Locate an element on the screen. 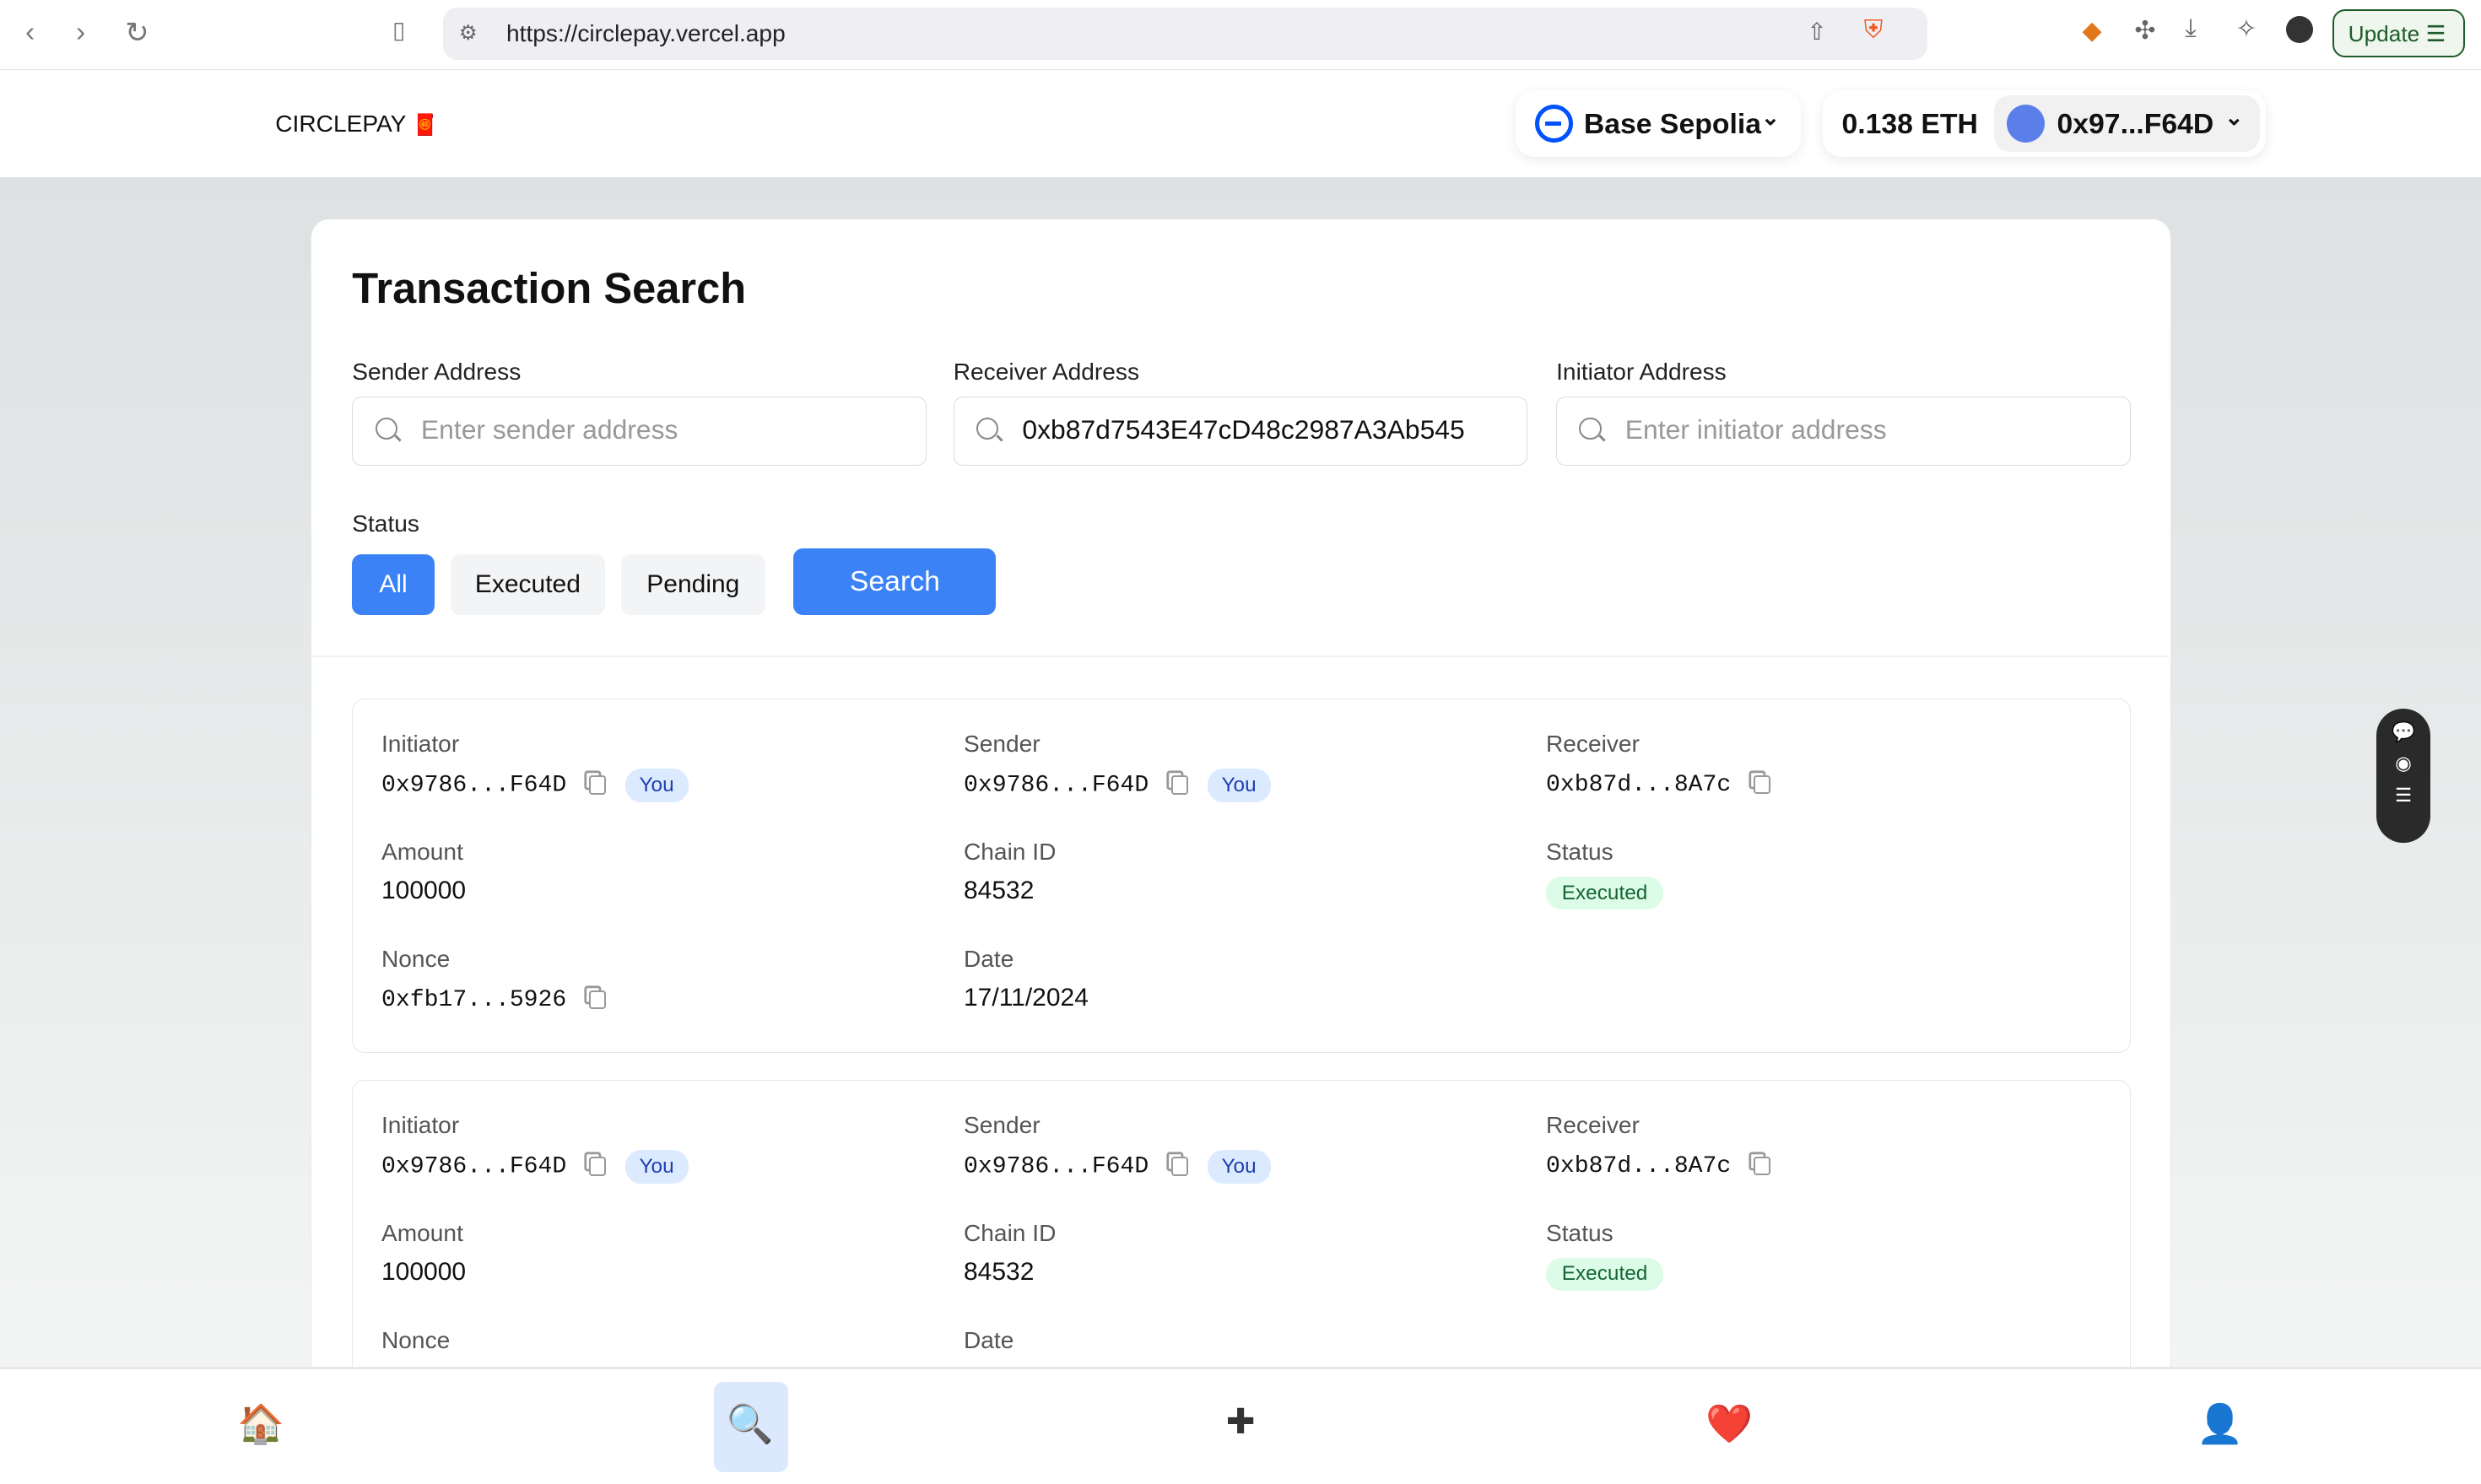 The height and width of the screenshot is (1484, 2481). bottom-navigation: 🏠 🔍 ✚ ❤️ 👤 is located at coordinates (1240, 1425).